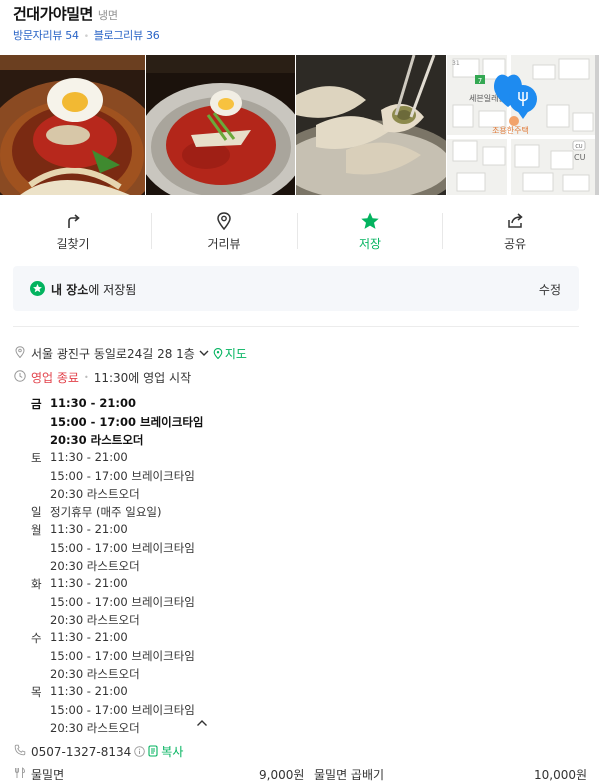 This screenshot has width=599, height=782. What do you see at coordinates (515, 220) in the screenshot?
I see `share-icon` at bounding box center [515, 220].